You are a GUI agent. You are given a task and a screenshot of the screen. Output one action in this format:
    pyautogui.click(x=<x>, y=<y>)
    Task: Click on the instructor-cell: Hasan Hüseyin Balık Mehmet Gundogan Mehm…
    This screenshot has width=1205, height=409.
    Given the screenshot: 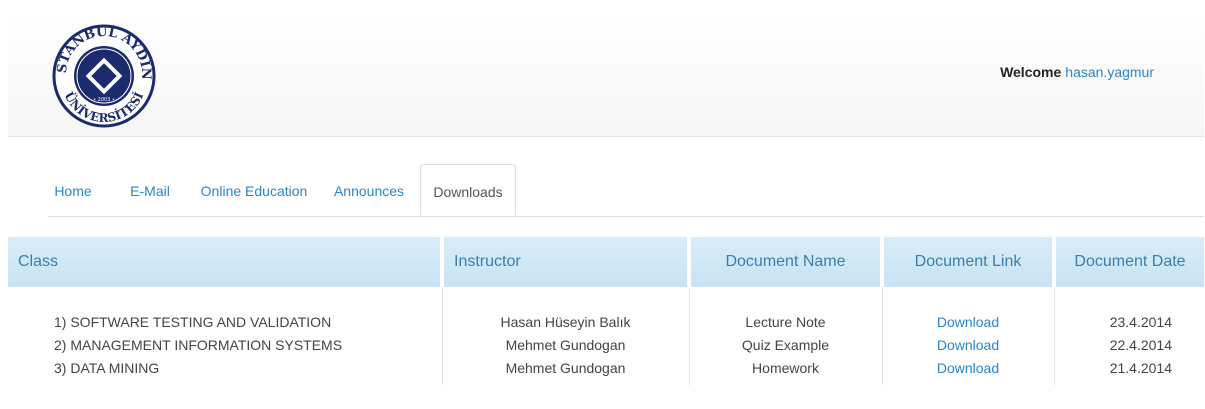 What is the action you would take?
    pyautogui.click(x=566, y=336)
    